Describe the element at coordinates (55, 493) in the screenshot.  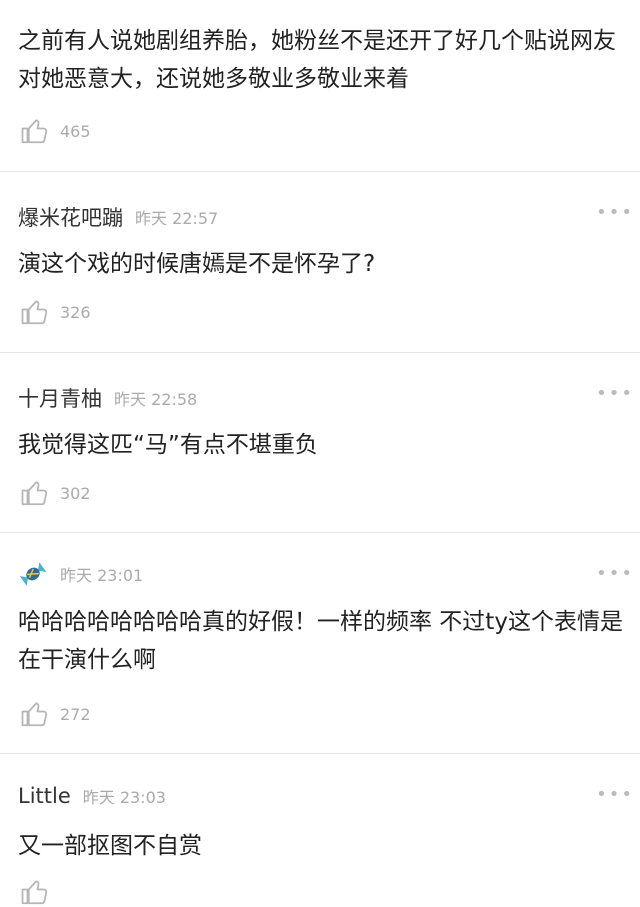
I see `like-button: 302` at that location.